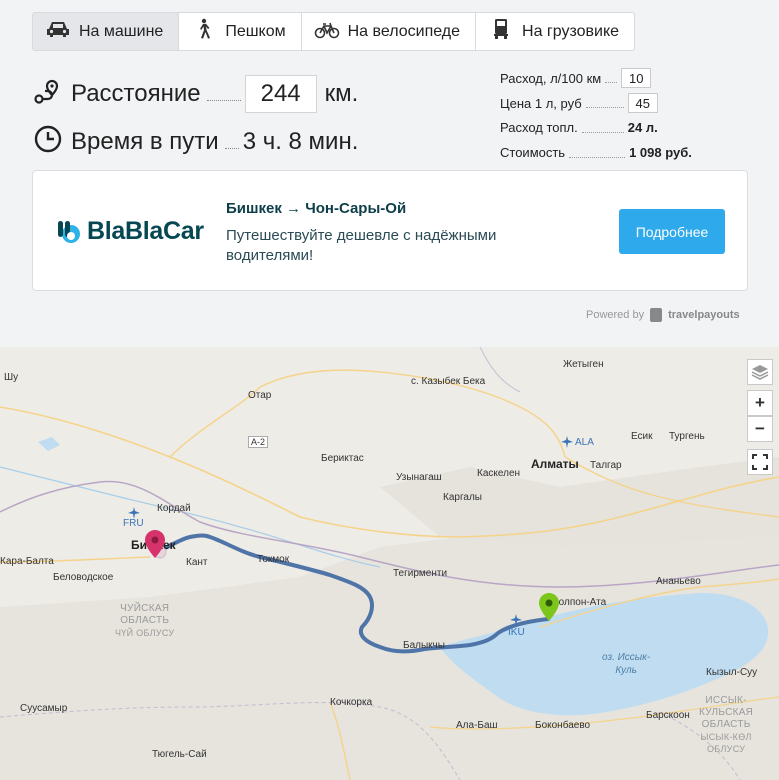  I want to click on bicycle-icon, so click(327, 31).